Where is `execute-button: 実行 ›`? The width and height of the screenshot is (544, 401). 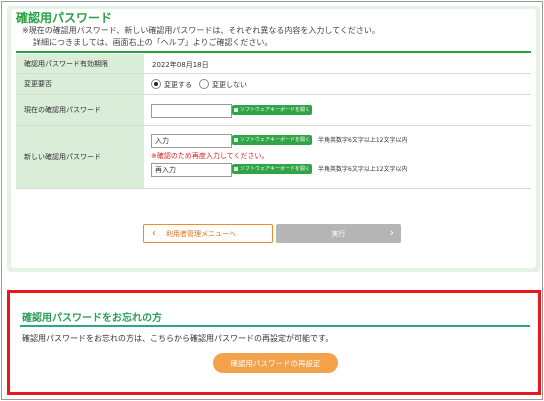 execute-button: 実行 › is located at coordinates (338, 233).